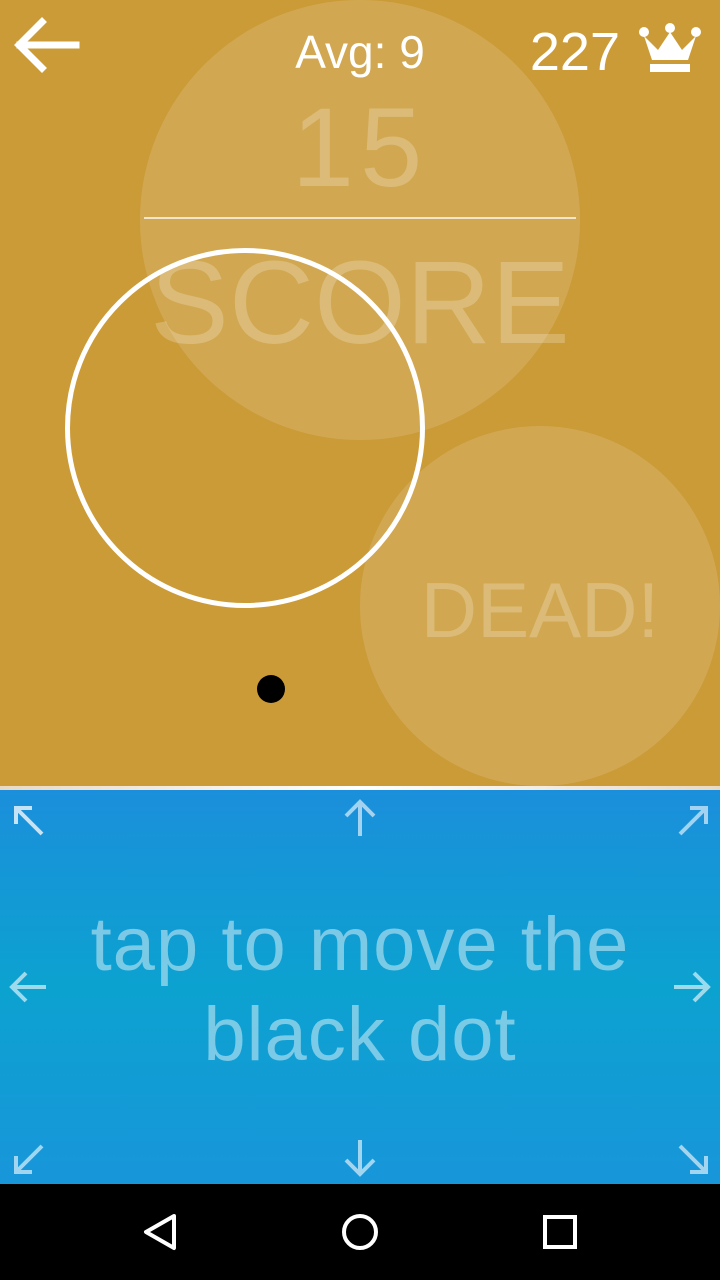  I want to click on top-bar: Avg: 9 227, so click(360, 50).